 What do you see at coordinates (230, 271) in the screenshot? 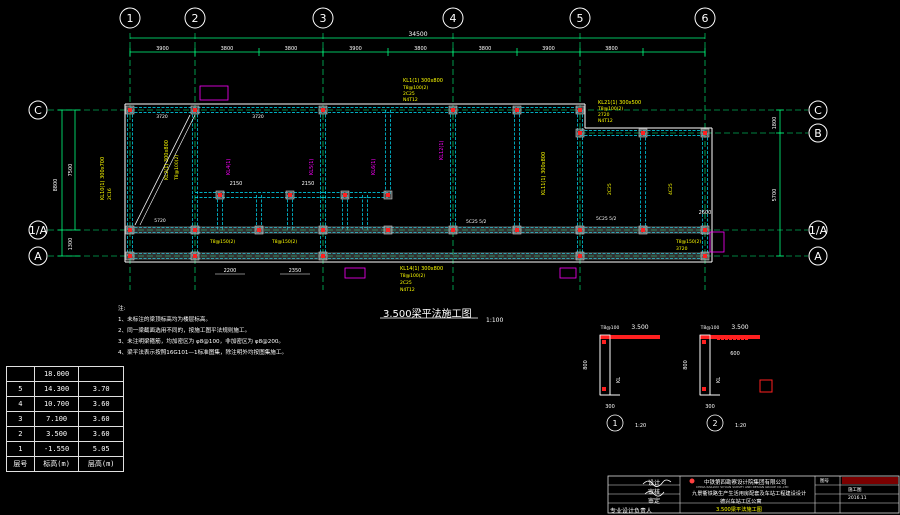
I see `dim-local: 2200` at bounding box center [230, 271].